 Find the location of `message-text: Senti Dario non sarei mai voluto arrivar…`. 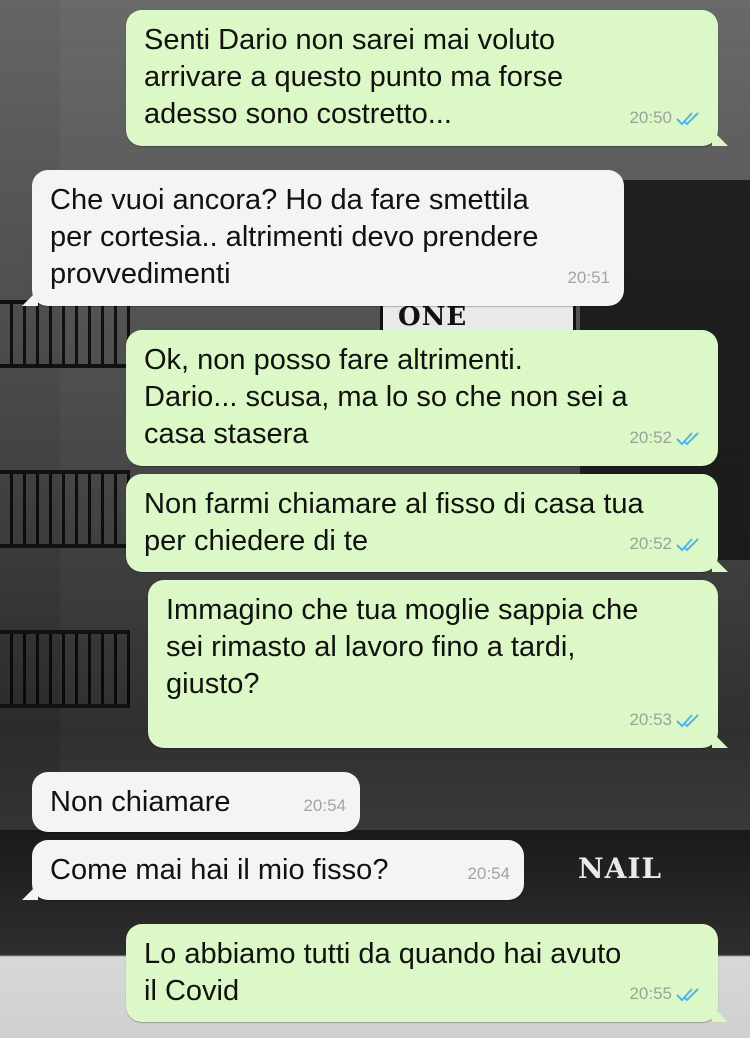

message-text: Senti Dario non sarei mai voluto arrivar… is located at coordinates (354, 77).